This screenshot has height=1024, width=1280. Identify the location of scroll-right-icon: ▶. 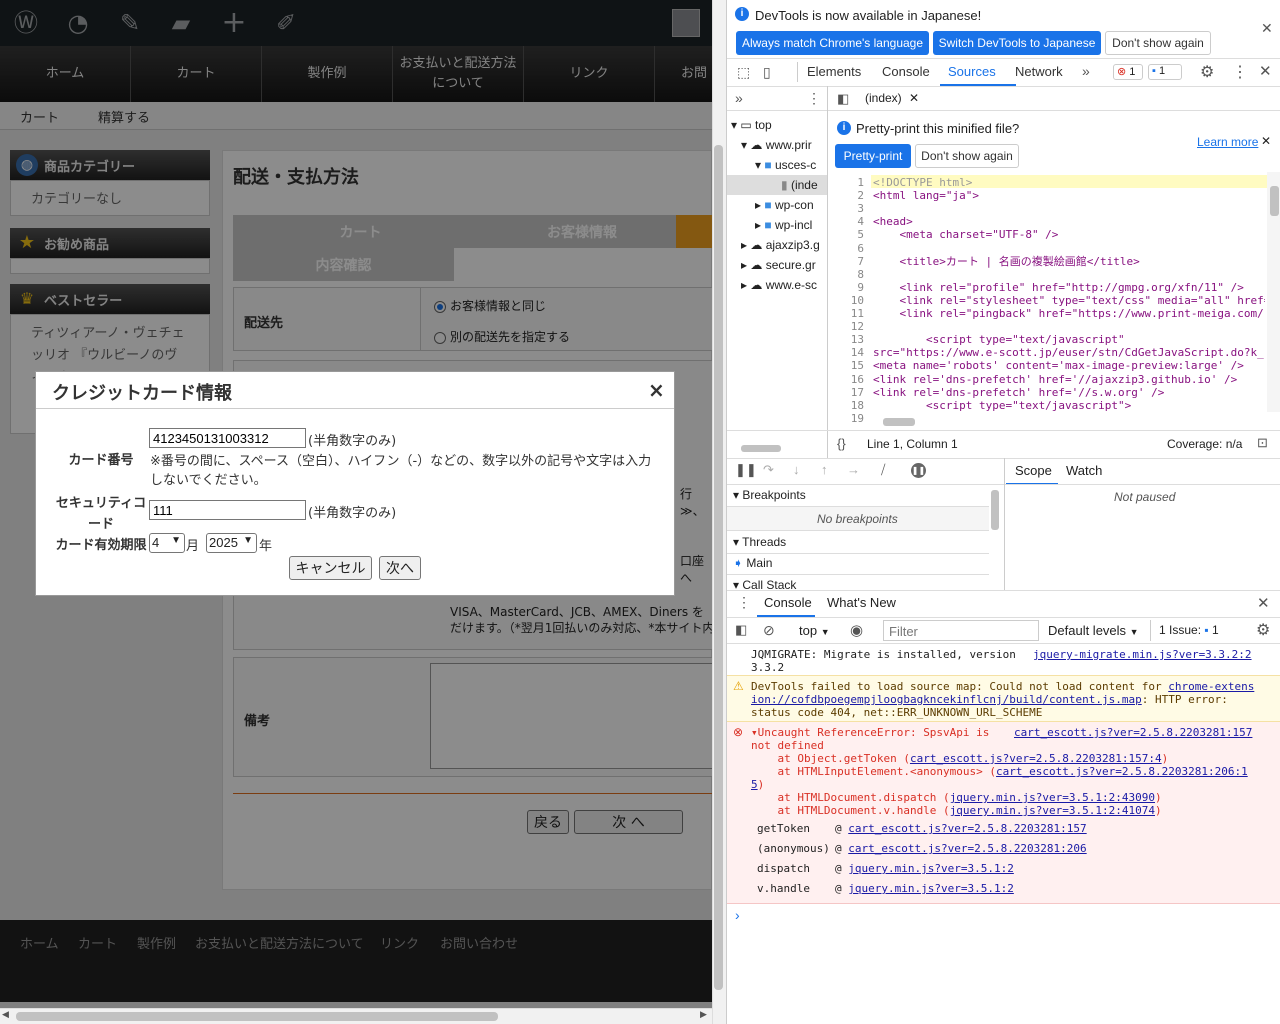
(703, 1015).